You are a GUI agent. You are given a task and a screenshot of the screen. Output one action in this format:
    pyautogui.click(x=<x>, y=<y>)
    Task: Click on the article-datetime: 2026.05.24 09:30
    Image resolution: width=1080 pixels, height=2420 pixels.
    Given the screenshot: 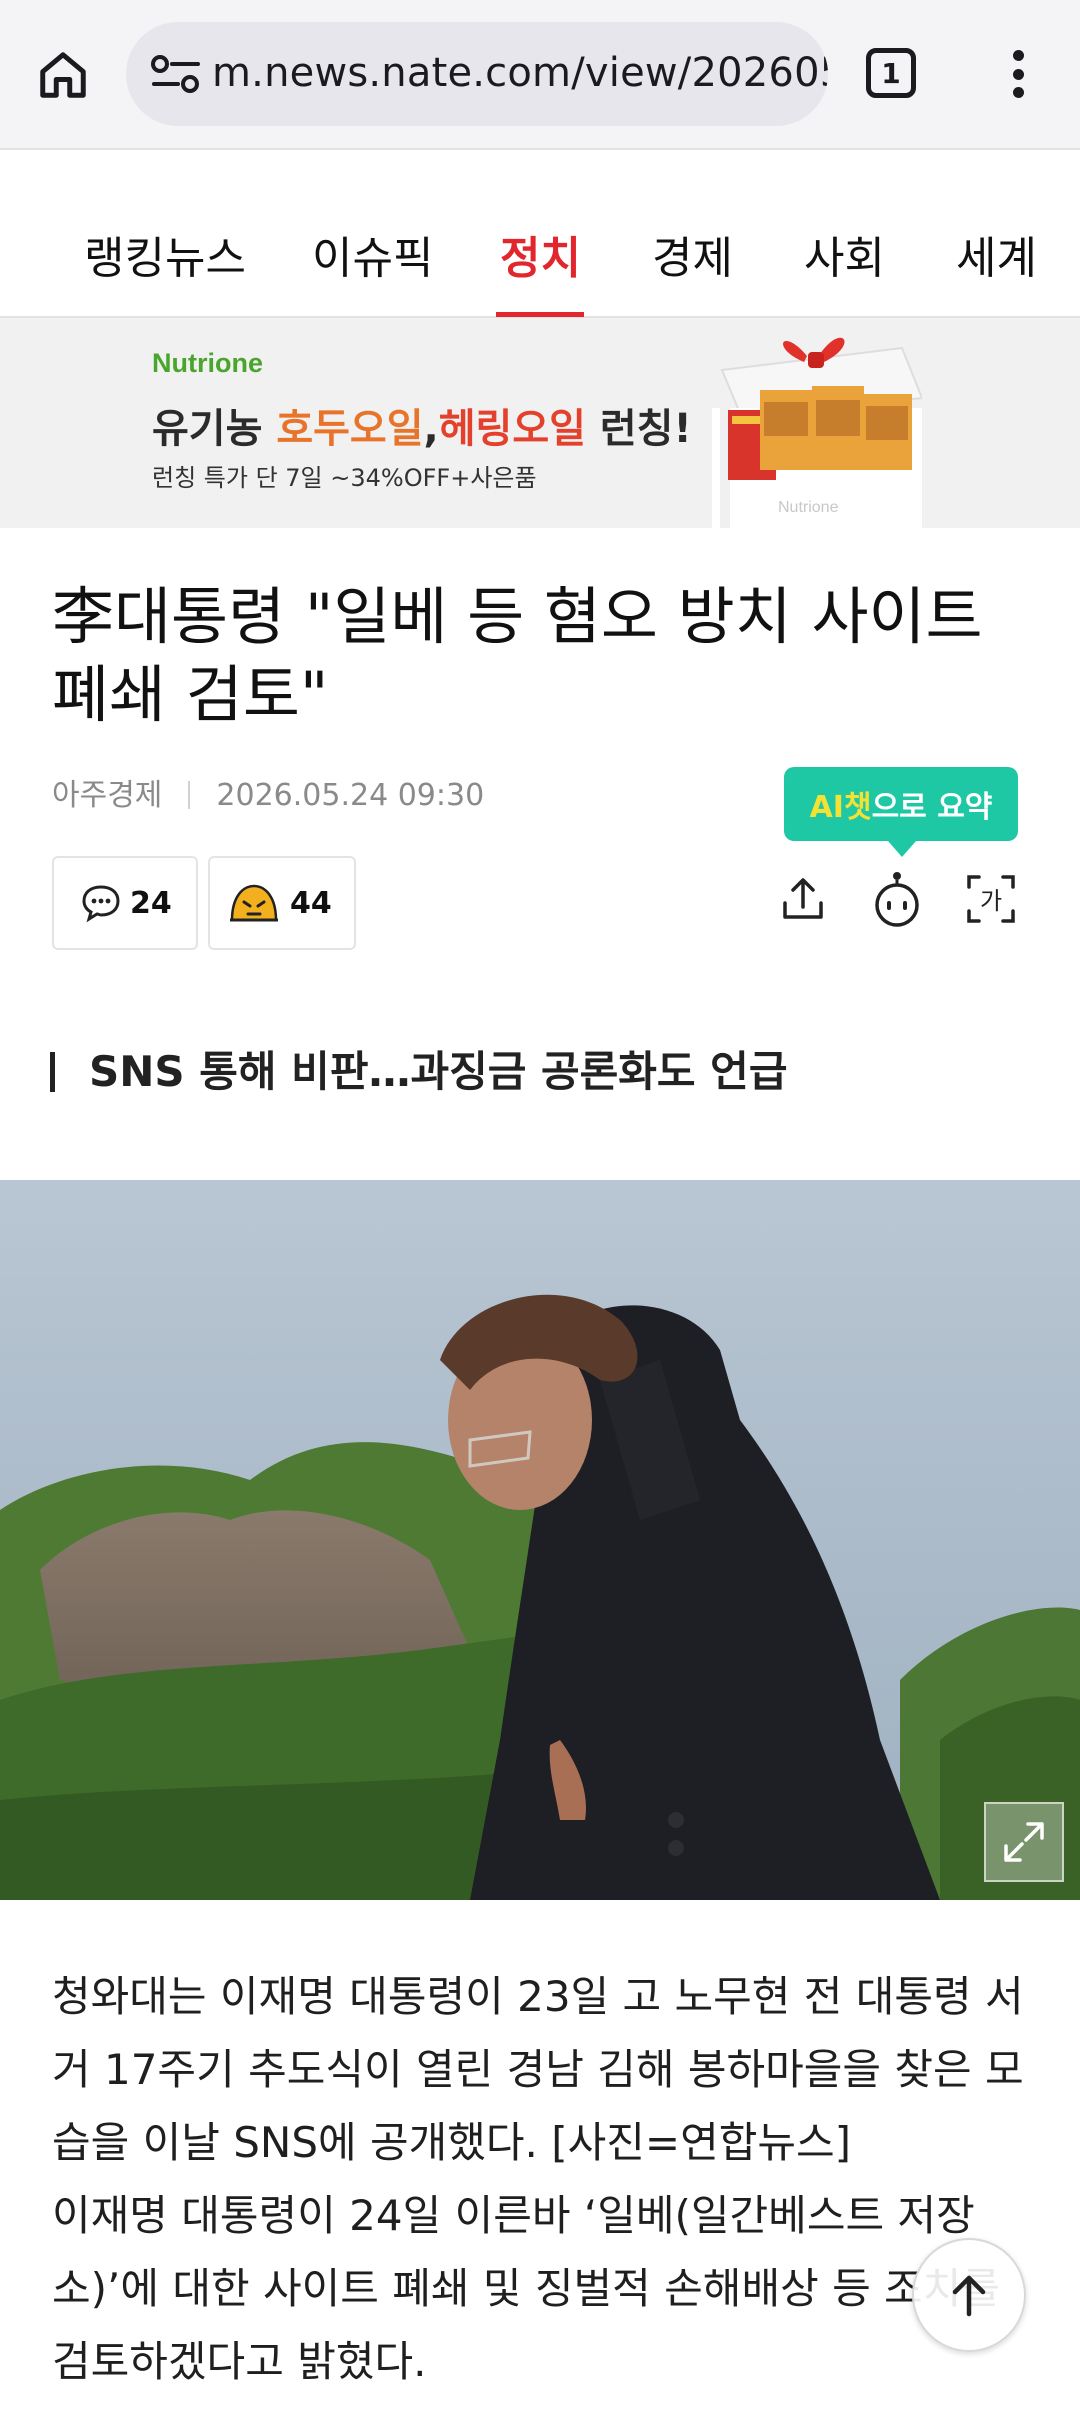 What is the action you would take?
    pyautogui.click(x=350, y=795)
    